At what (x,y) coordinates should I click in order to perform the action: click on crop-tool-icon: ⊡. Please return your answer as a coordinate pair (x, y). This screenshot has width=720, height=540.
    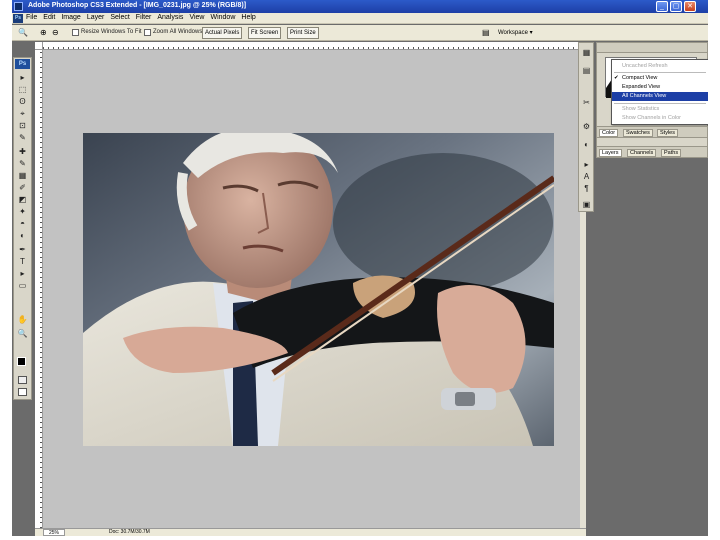
    Looking at the image, I should click on (22, 125).